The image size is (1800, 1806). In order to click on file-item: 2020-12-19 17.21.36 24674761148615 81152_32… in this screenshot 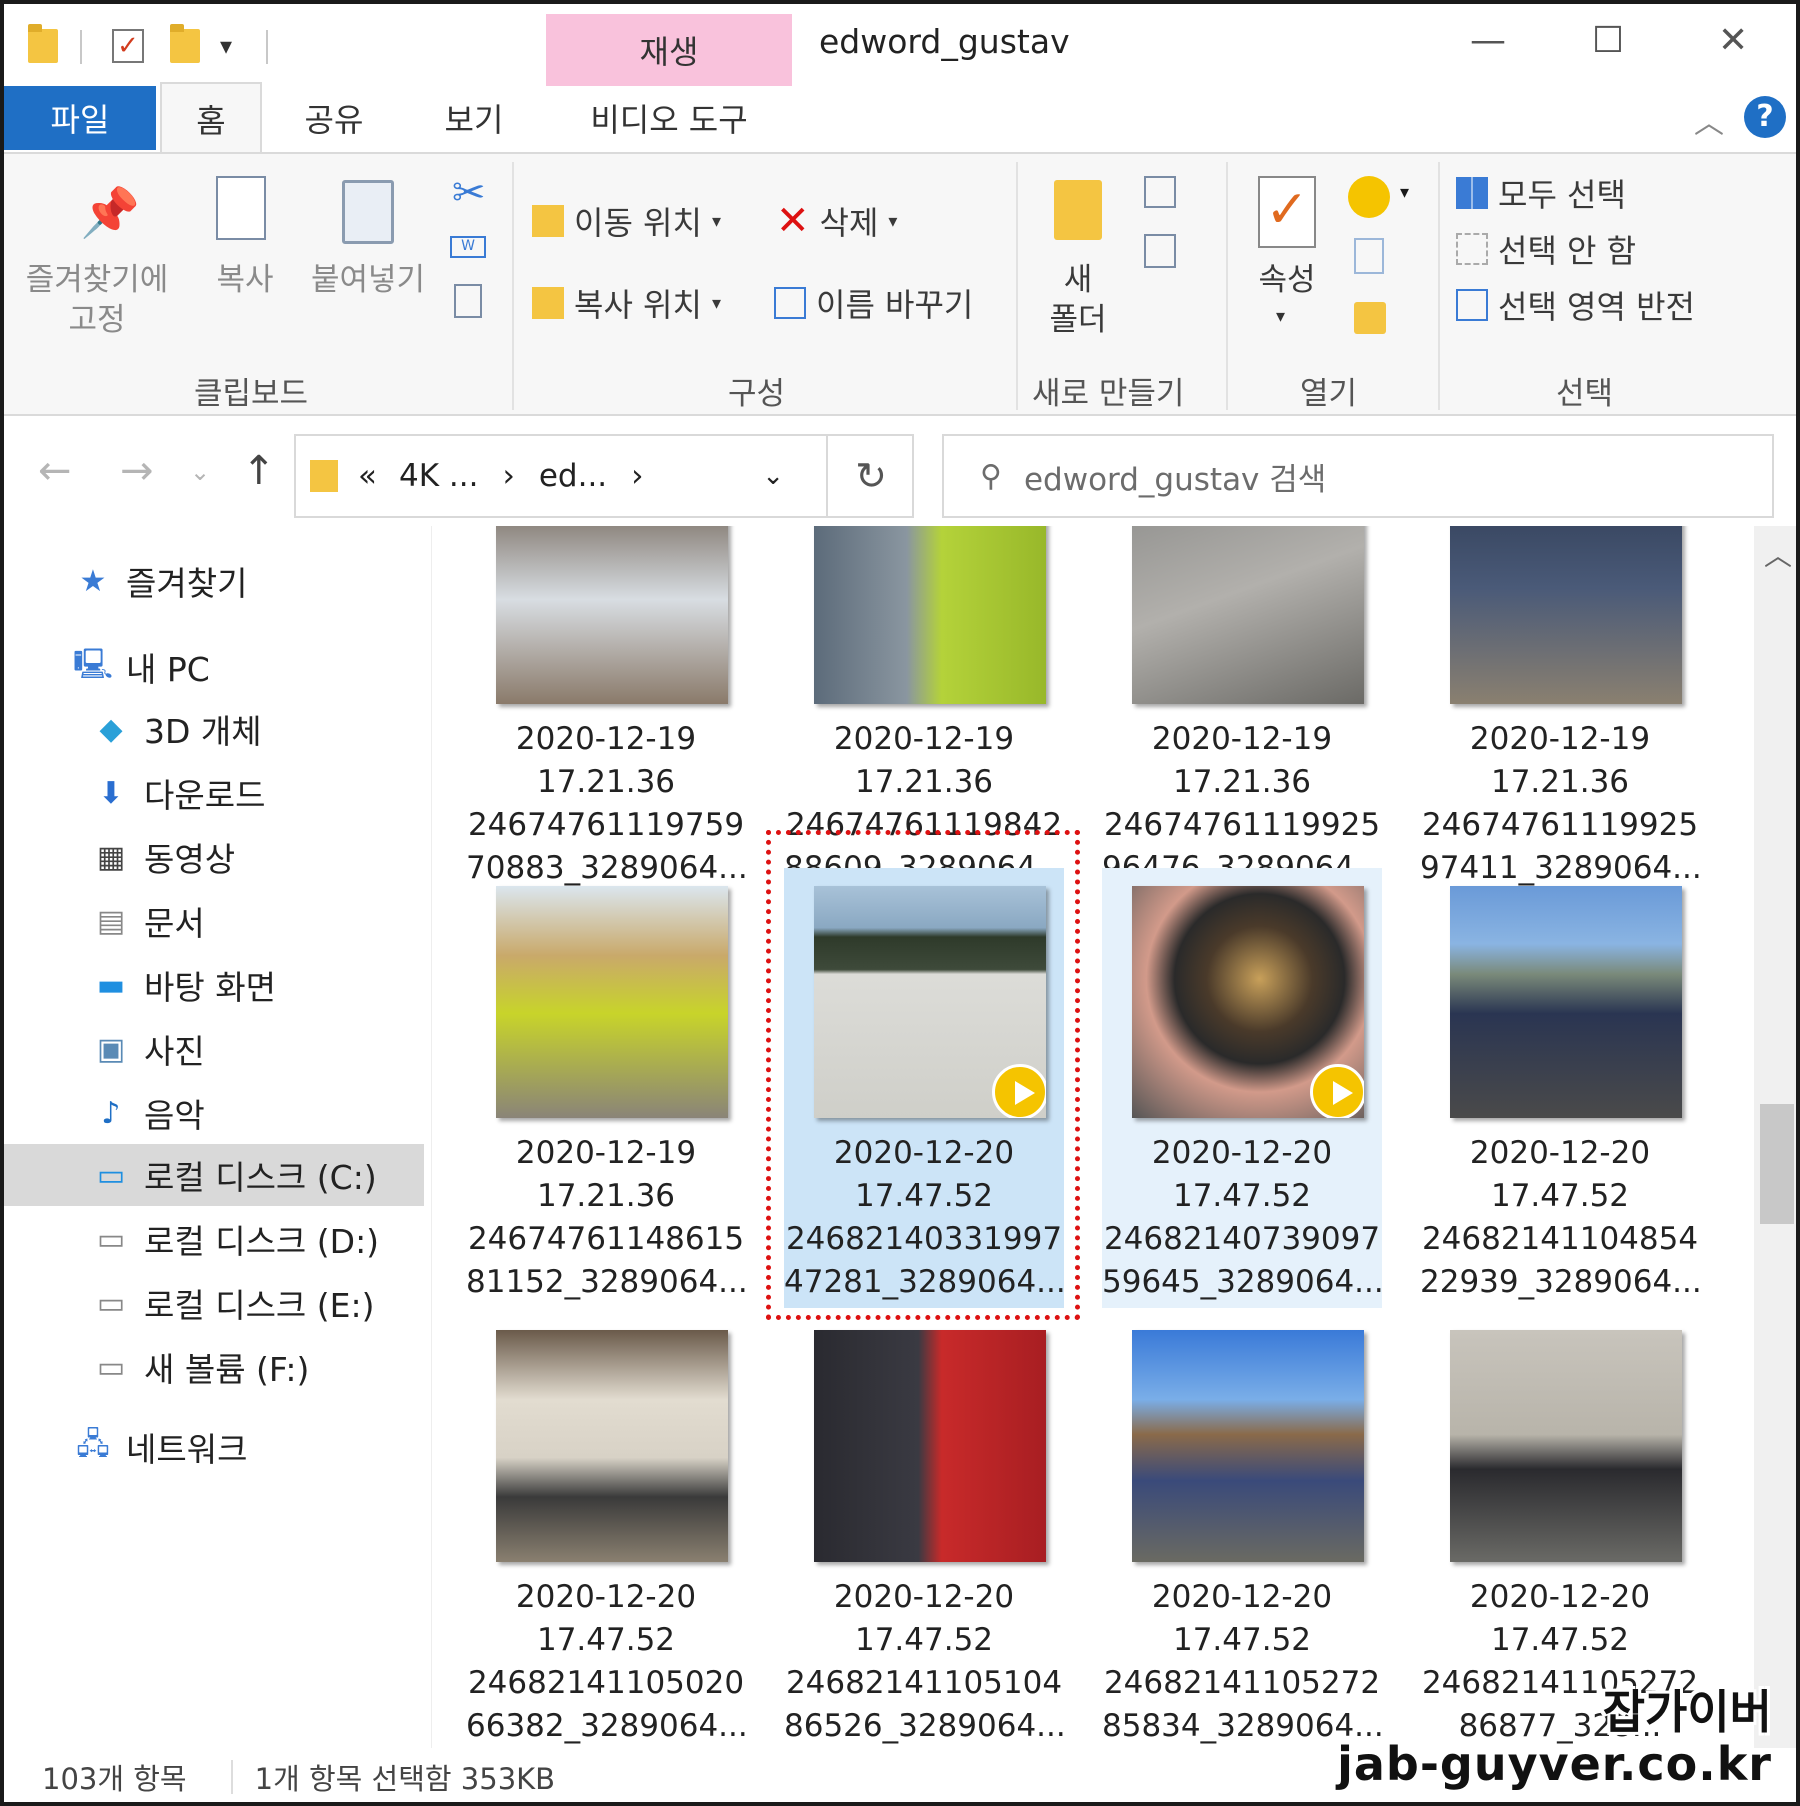, I will do `click(607, 1088)`.